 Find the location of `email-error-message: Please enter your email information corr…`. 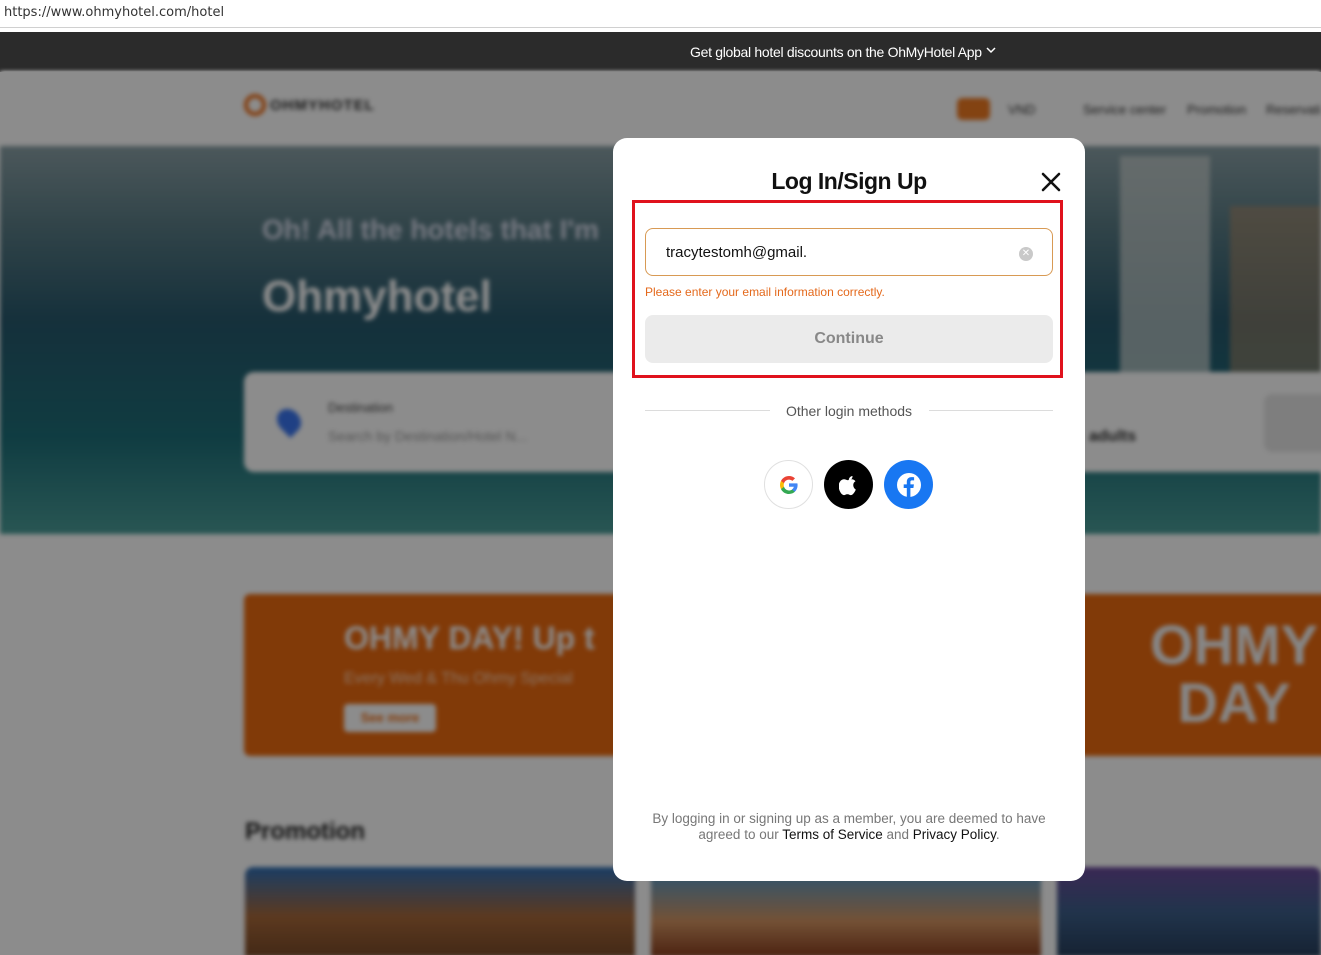

email-error-message: Please enter your email information corr… is located at coordinates (765, 292).